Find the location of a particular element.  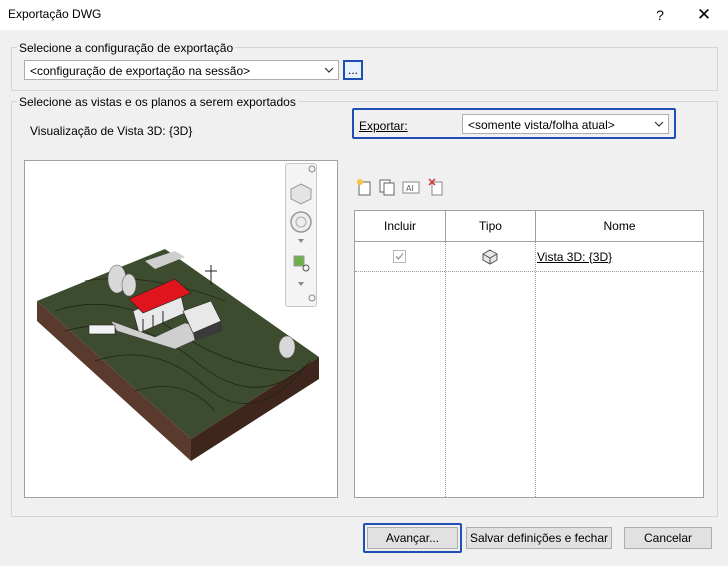

table-row: Vista 3D: {3D} is located at coordinates (529, 256).